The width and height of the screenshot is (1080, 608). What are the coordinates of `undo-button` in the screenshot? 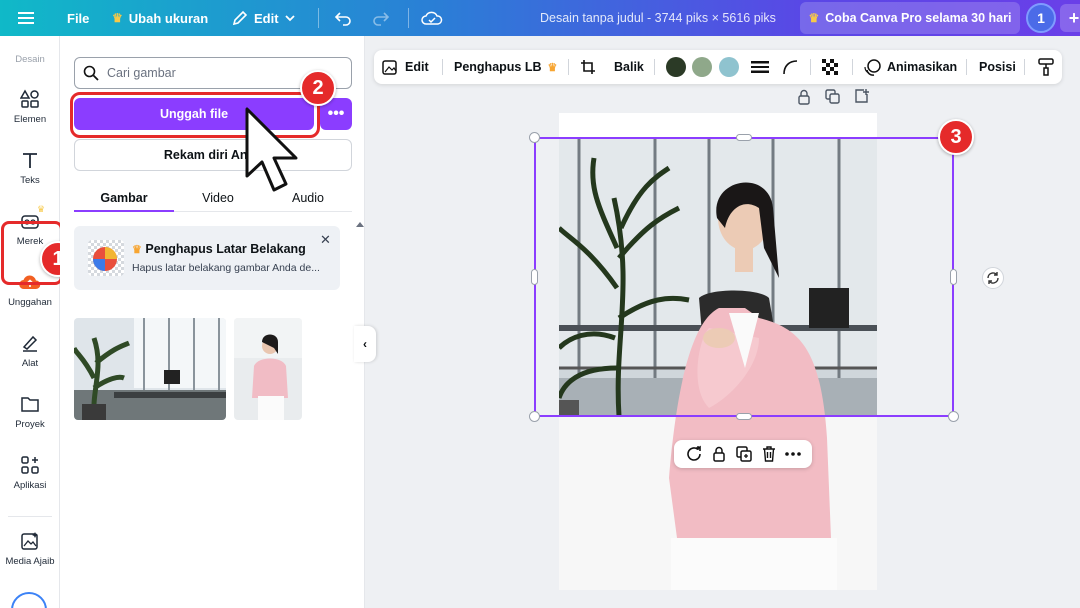 It's located at (343, 18).